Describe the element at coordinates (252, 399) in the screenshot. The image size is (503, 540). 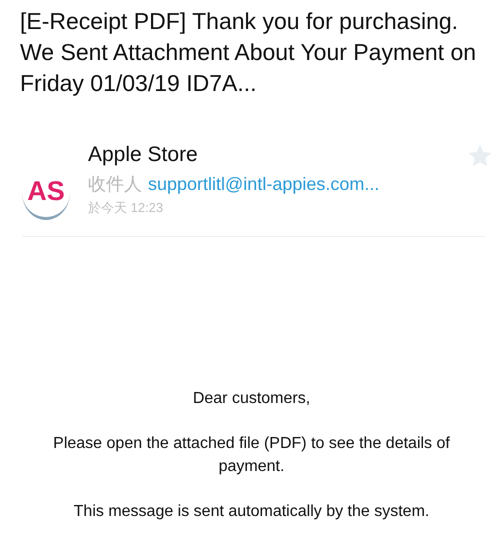
I see `message-paragraph: Dear customers,` at that location.